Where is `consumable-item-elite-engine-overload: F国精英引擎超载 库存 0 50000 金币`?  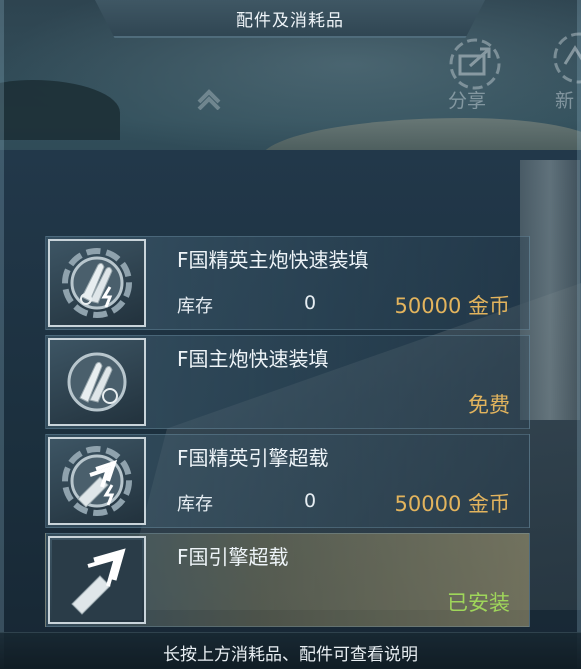 consumable-item-elite-engine-overload: F国精英引擎超载 库存 0 50000 金币 is located at coordinates (287, 481).